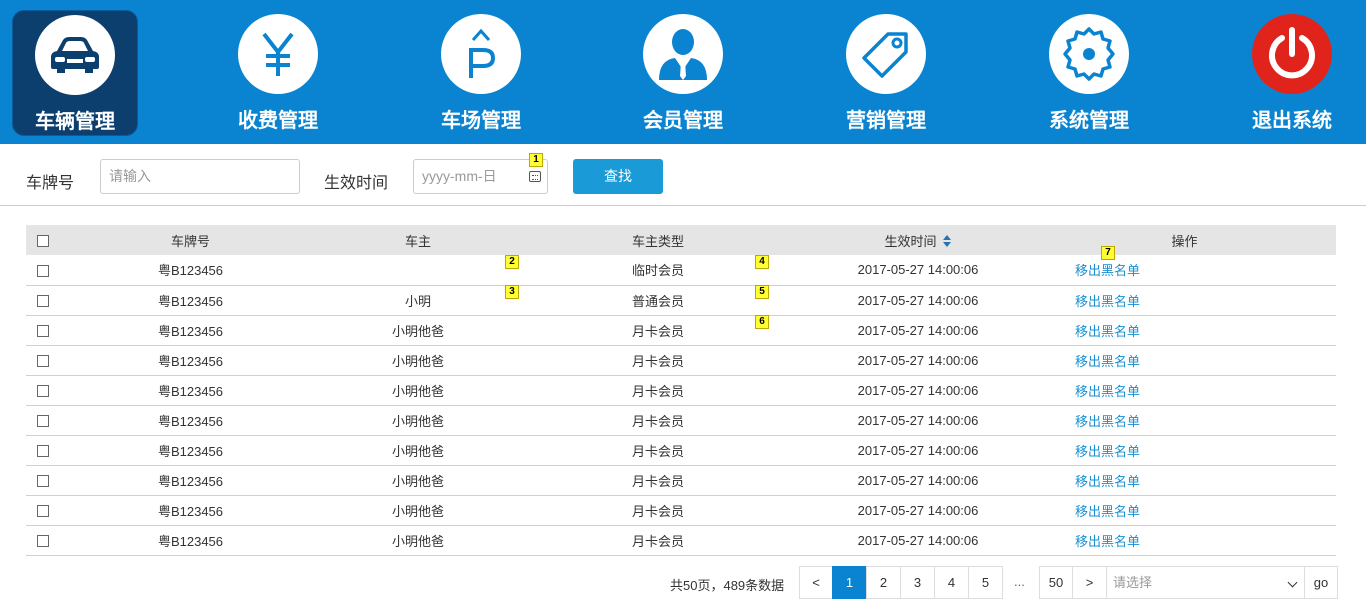  I want to click on car-icon, so click(75, 55).